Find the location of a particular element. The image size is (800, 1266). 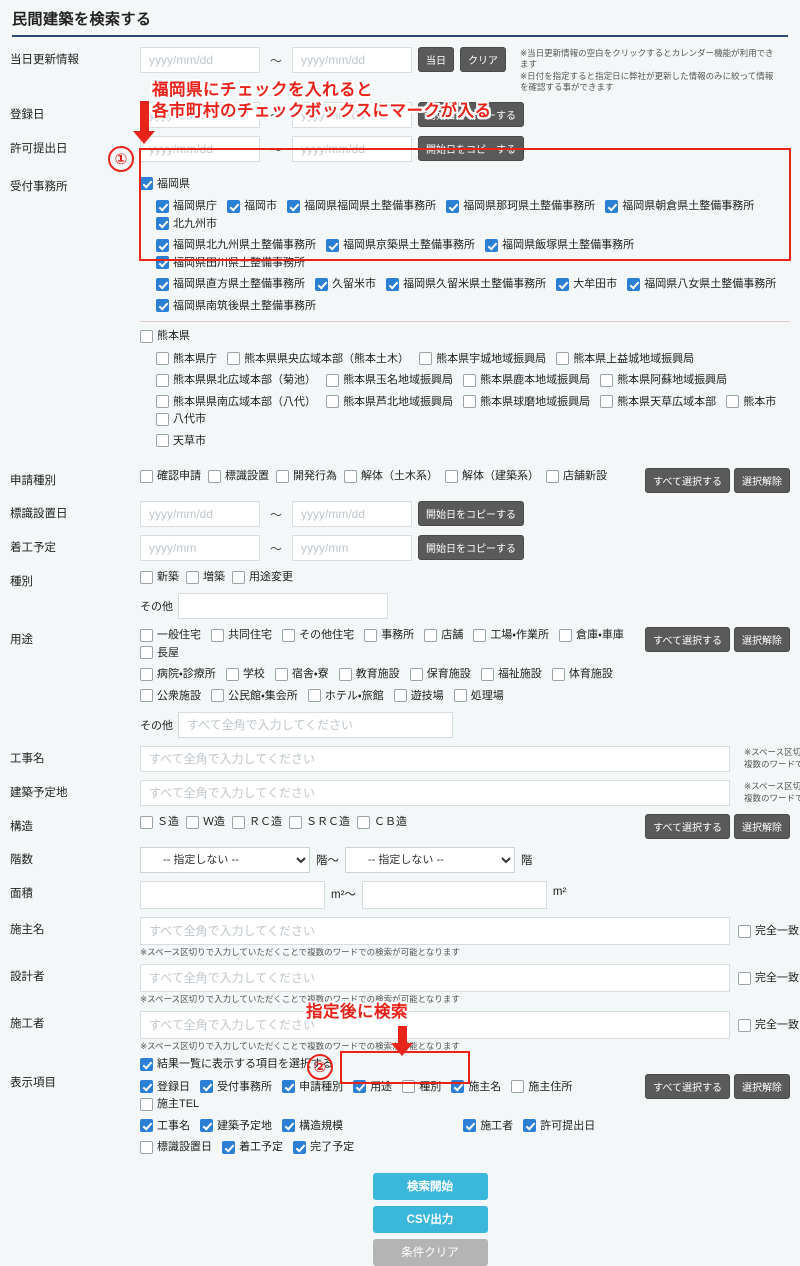

structure-deselect-button: 選択解除 is located at coordinates (762, 827).